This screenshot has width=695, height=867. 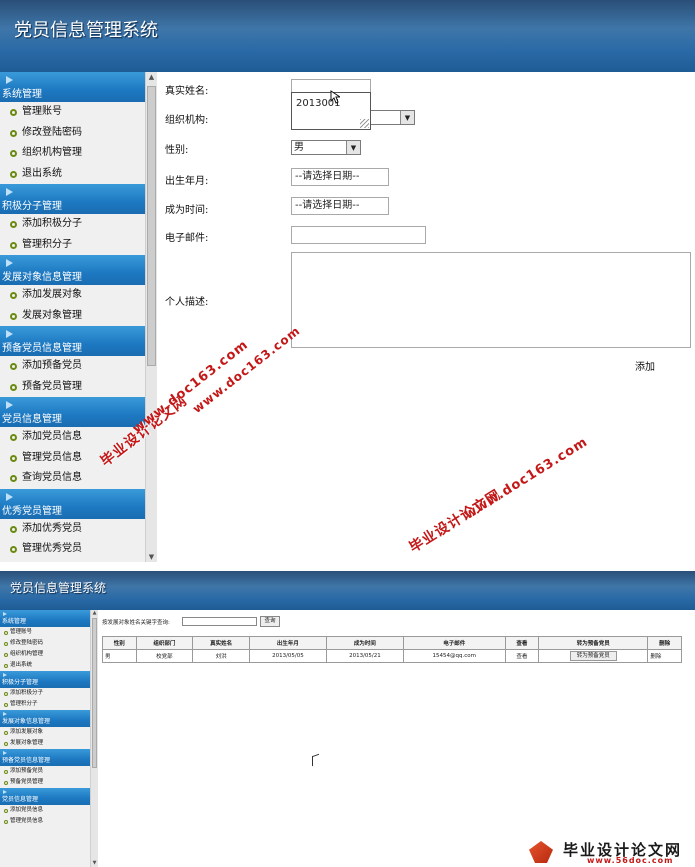 I want to click on resize-grip-icon, so click(x=364, y=123).